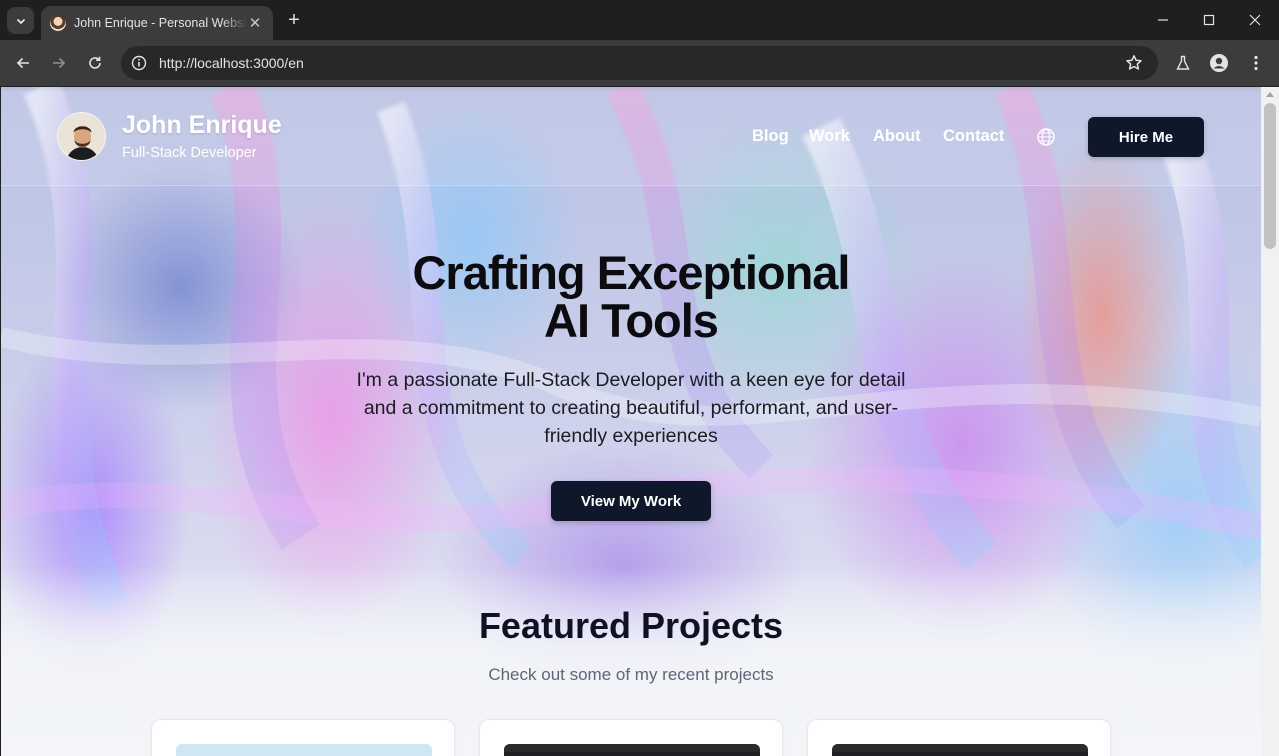 This screenshot has width=1279, height=756. I want to click on browser-tab-active: John Enrique - Personal Website ✕, so click(157, 23).